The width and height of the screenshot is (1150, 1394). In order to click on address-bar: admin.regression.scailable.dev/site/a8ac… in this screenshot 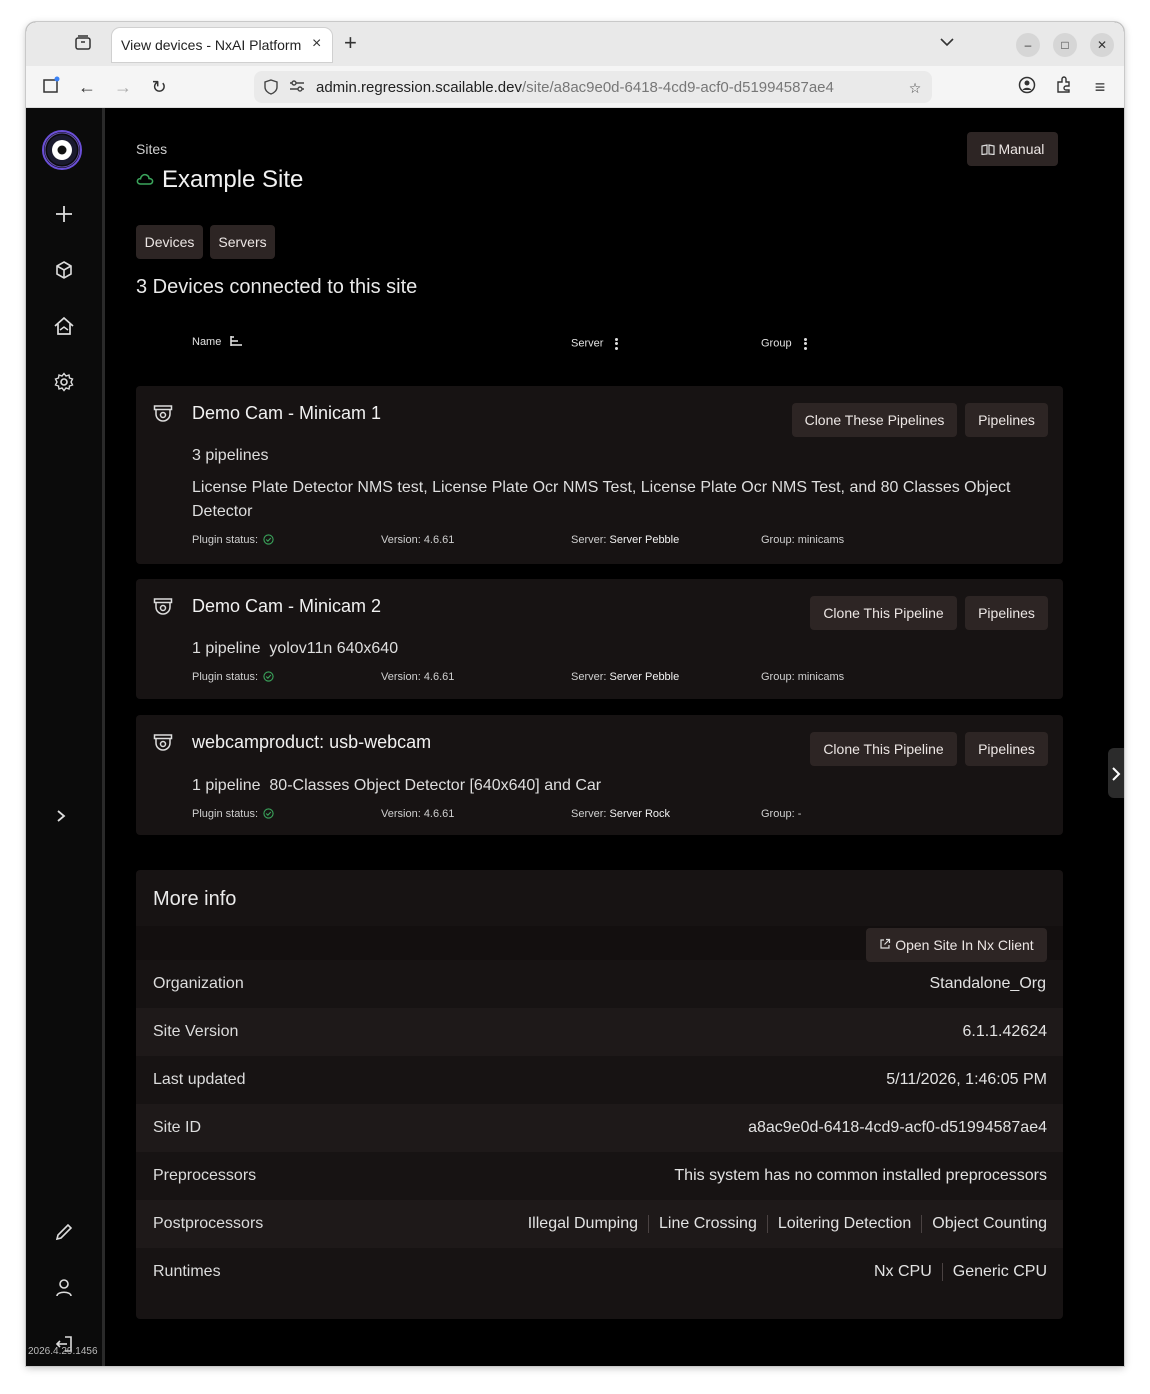, I will do `click(593, 87)`.